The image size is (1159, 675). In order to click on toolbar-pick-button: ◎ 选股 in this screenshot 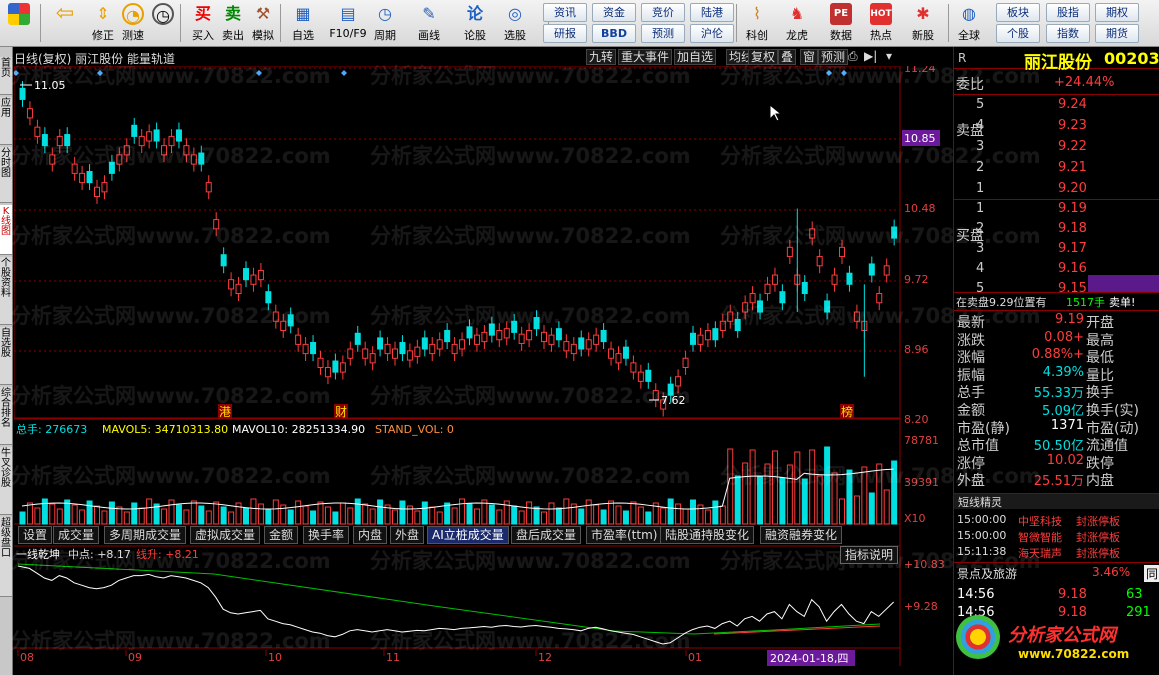, I will do `click(515, 23)`.